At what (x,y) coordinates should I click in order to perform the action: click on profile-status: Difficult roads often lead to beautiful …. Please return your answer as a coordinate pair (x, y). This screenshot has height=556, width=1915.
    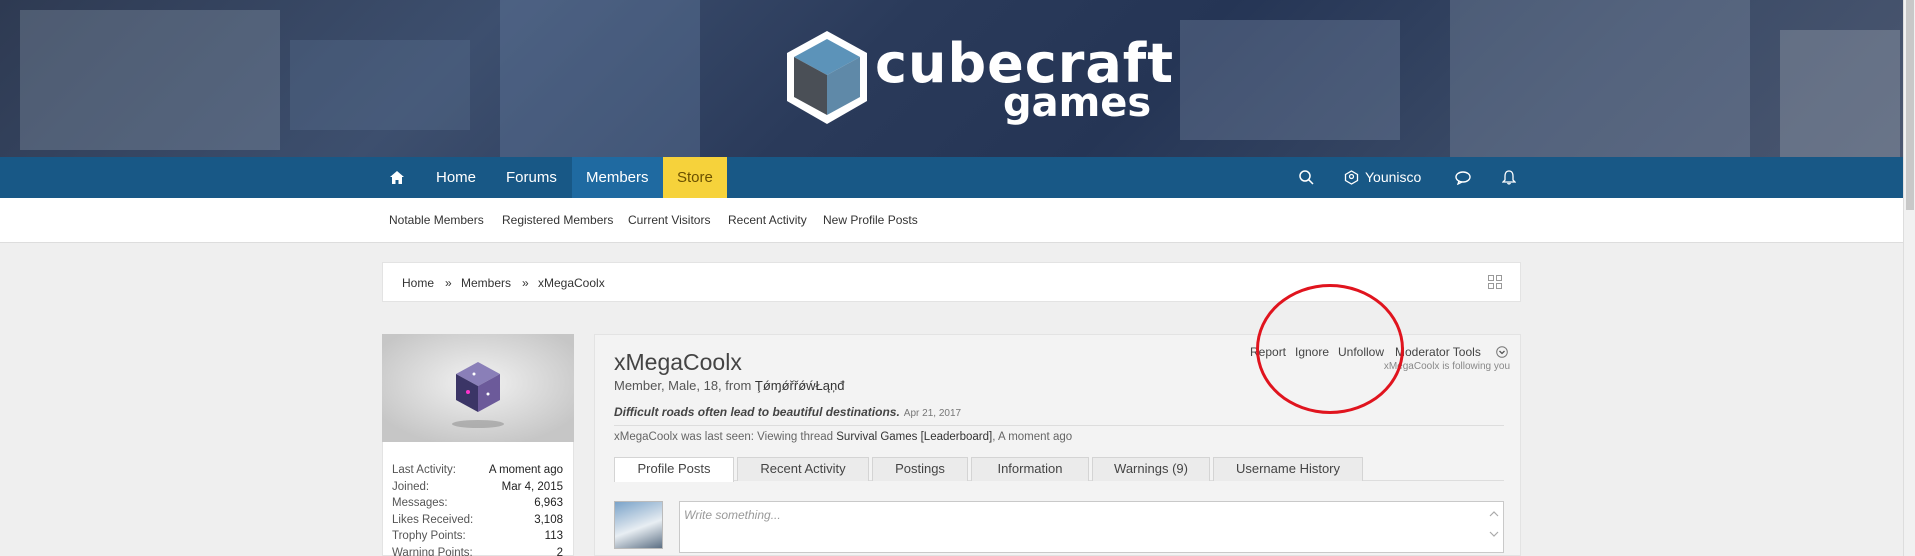
    Looking at the image, I should click on (787, 412).